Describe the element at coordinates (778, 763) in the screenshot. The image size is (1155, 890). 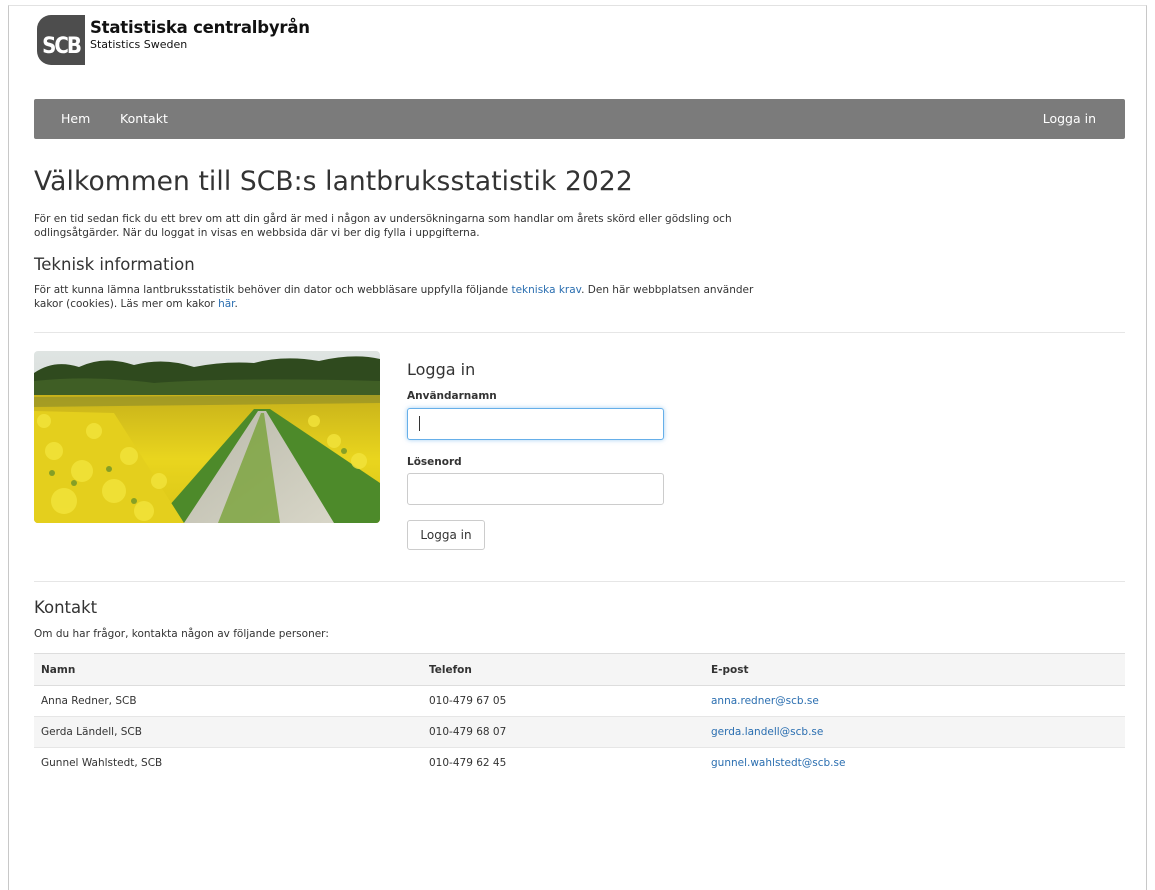
I see `contact-email-link: gunnel.wahlstedt@scb.se` at that location.